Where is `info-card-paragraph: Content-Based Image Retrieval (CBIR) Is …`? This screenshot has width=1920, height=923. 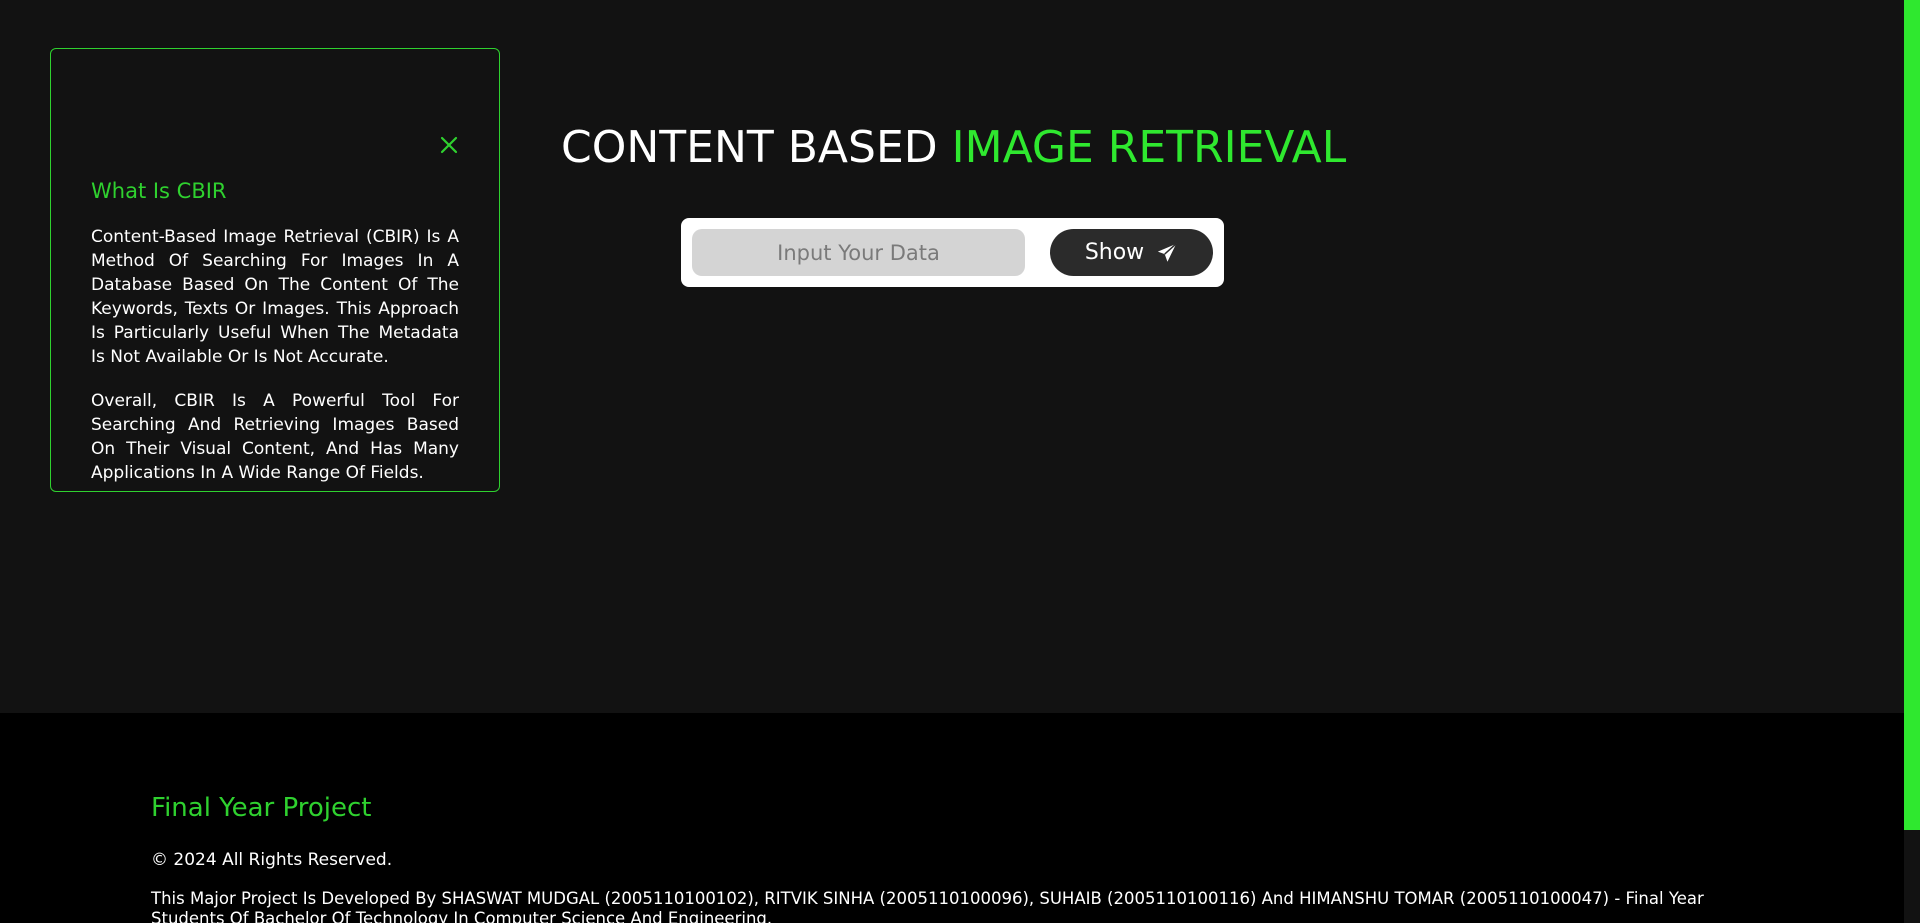
info-card-paragraph: Content-Based Image Retrieval (CBIR) Is … is located at coordinates (275, 297).